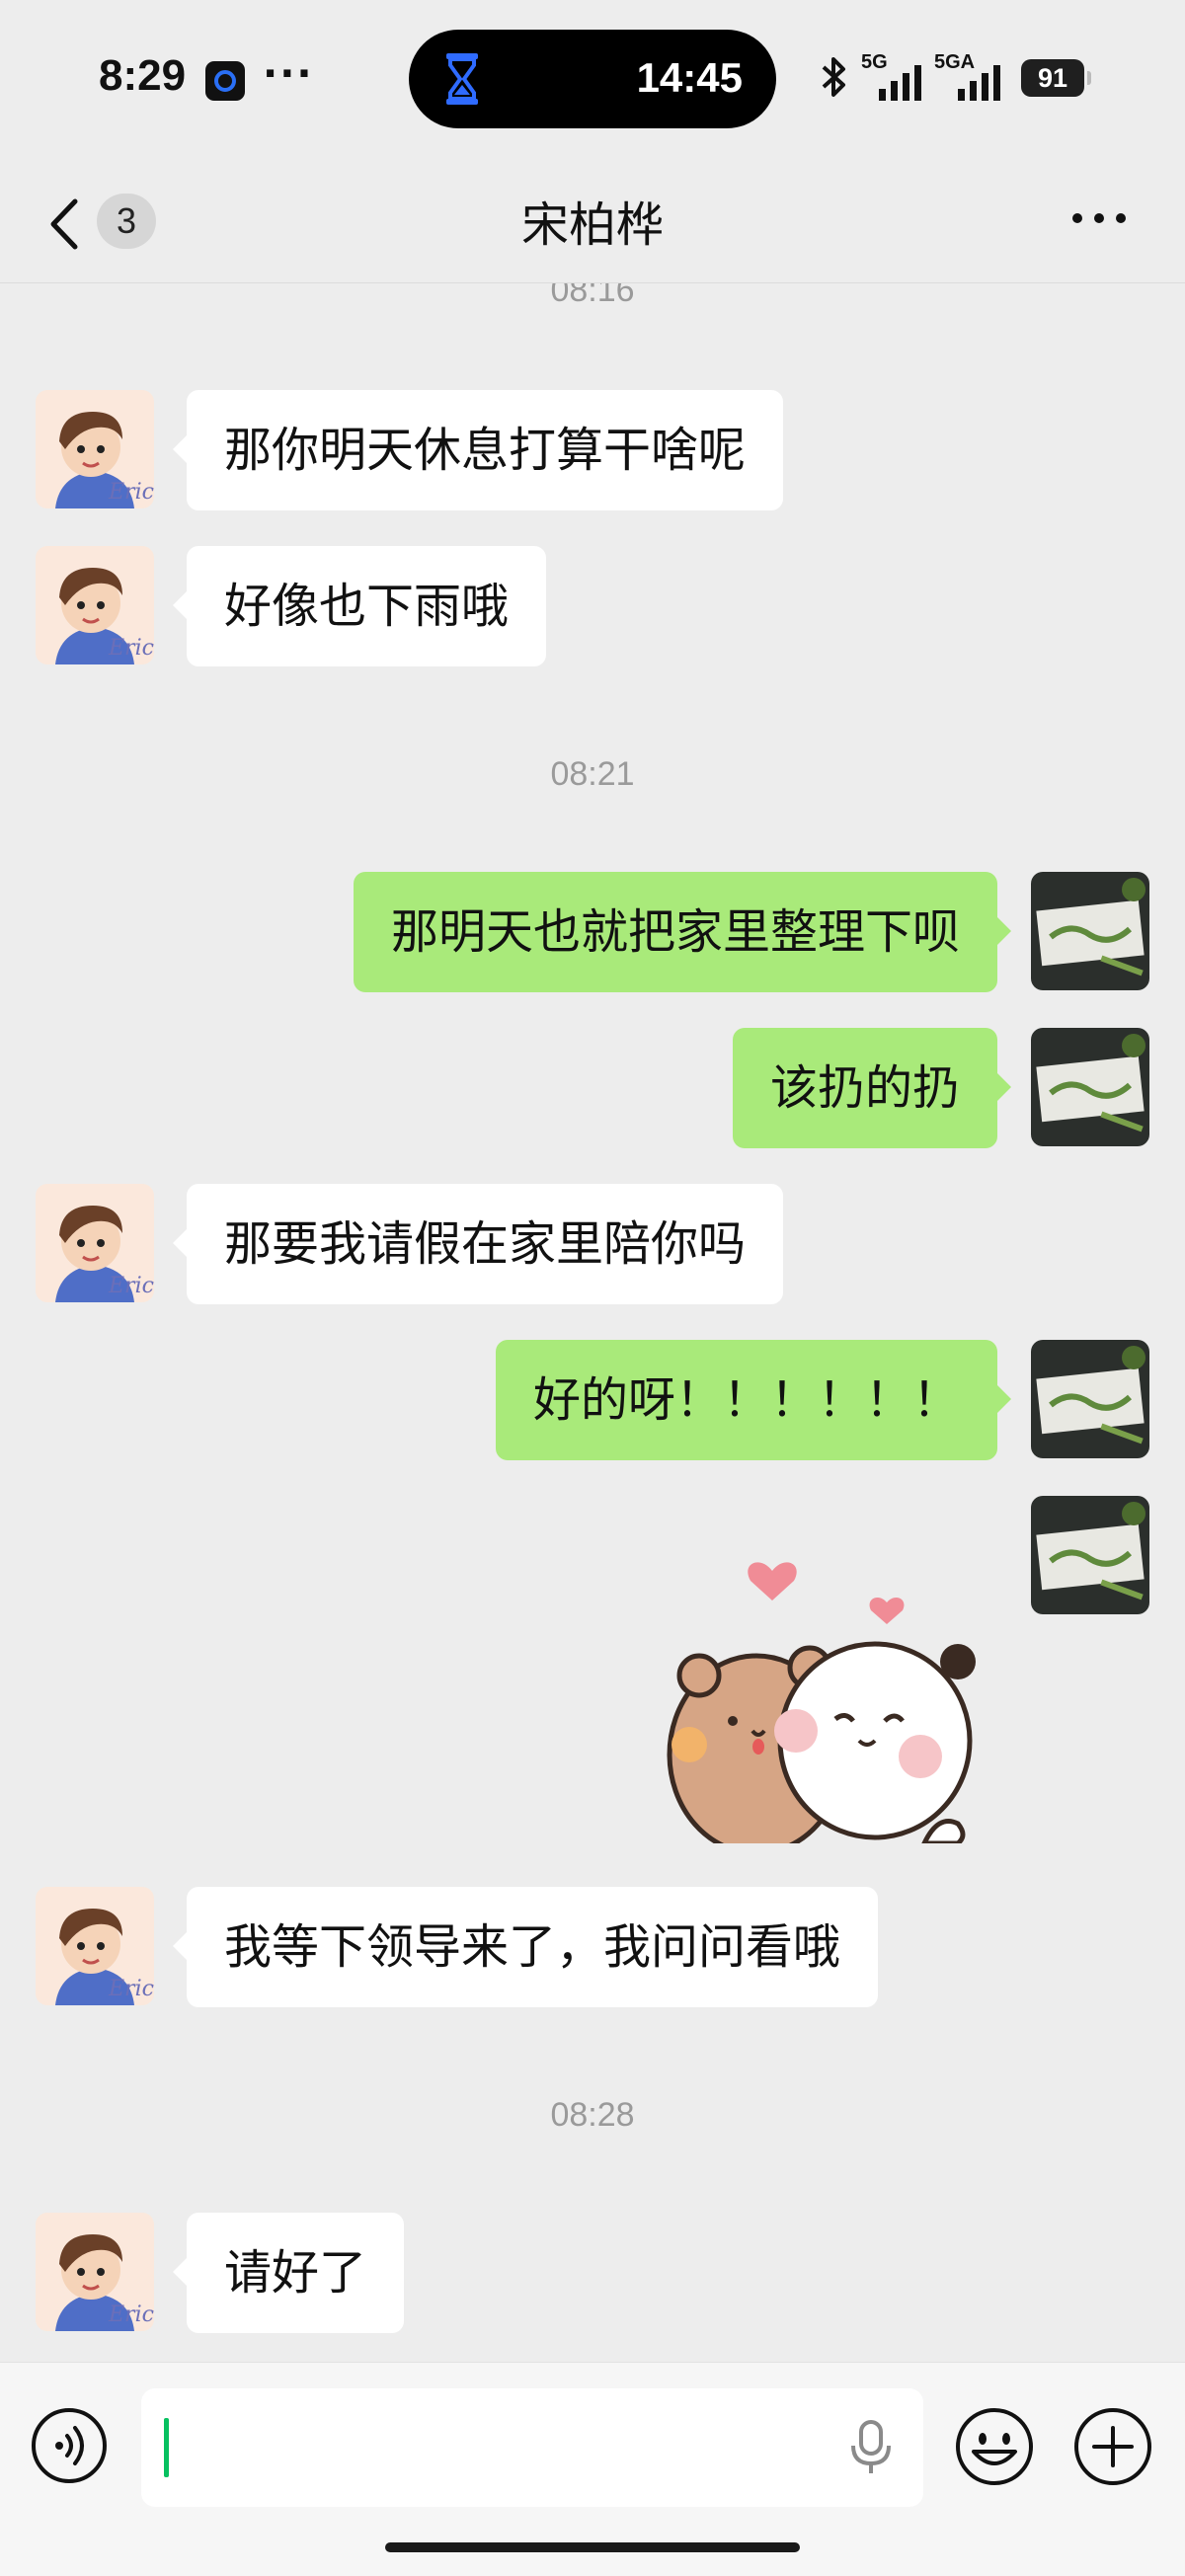 The width and height of the screenshot is (1185, 2576). Describe the element at coordinates (1077, 218) in the screenshot. I see `more-icon` at that location.